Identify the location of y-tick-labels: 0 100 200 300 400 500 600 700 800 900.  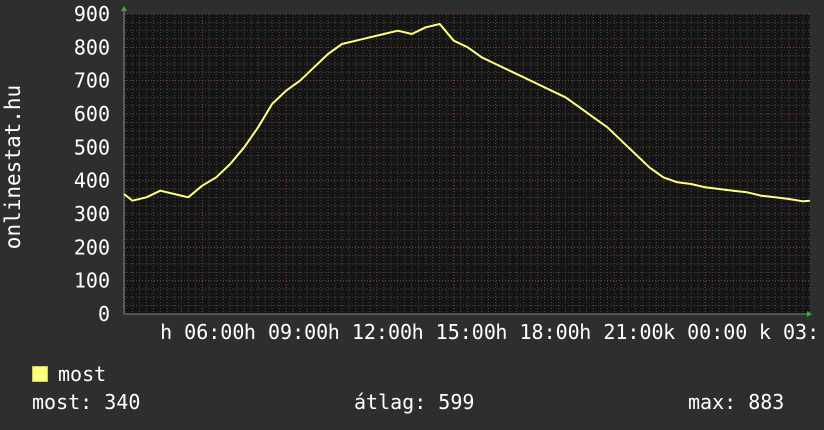
(92, 164).